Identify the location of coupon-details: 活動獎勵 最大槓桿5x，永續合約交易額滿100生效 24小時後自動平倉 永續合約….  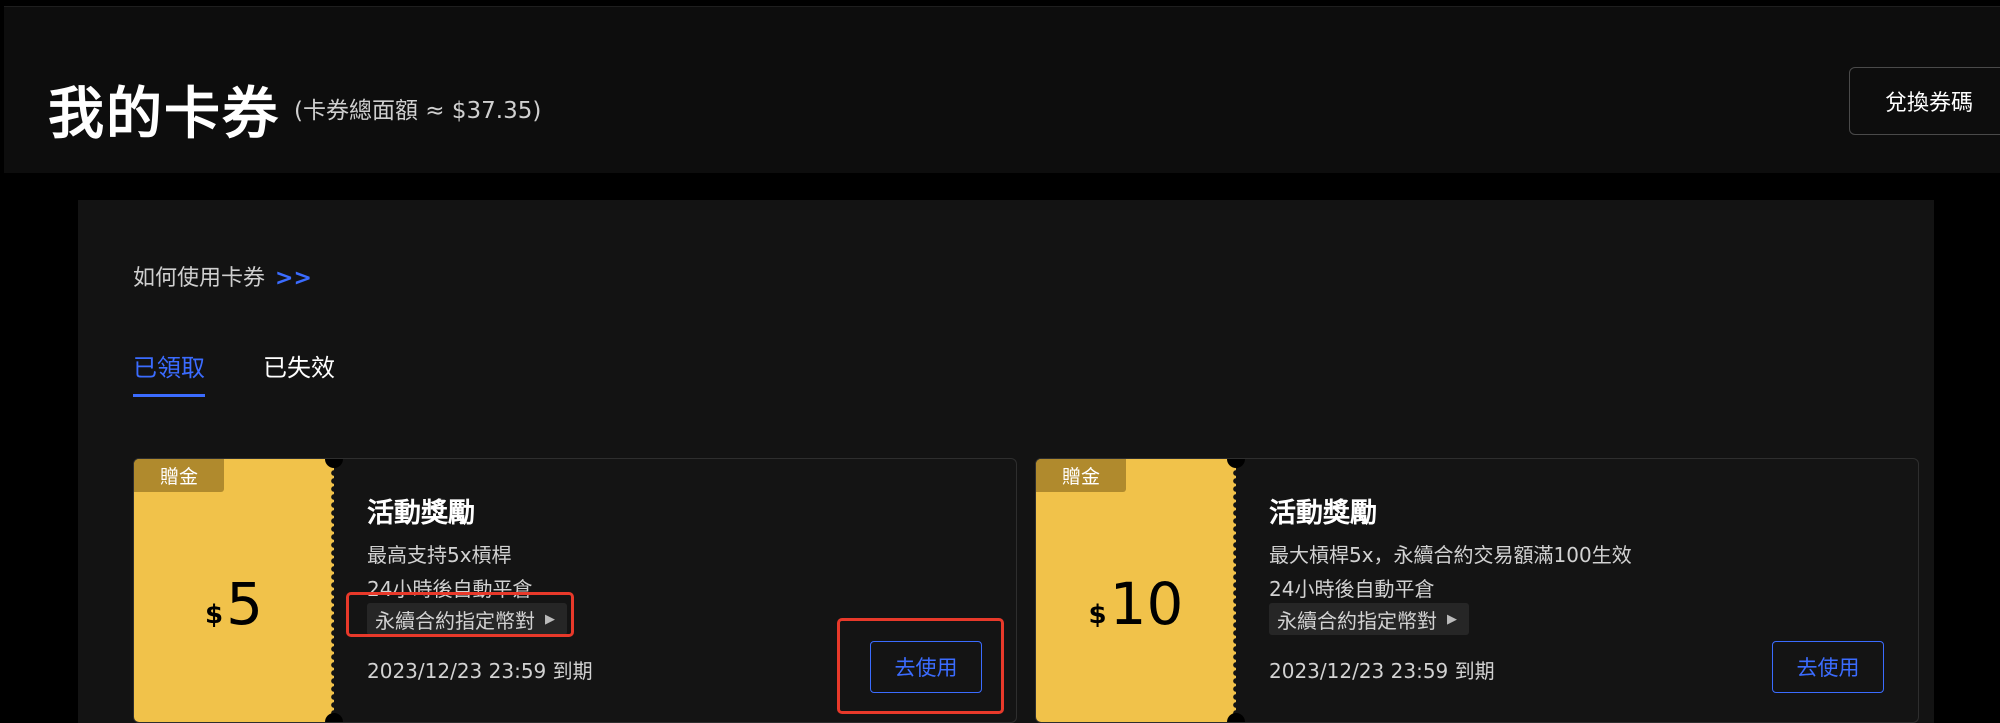
(1593, 590).